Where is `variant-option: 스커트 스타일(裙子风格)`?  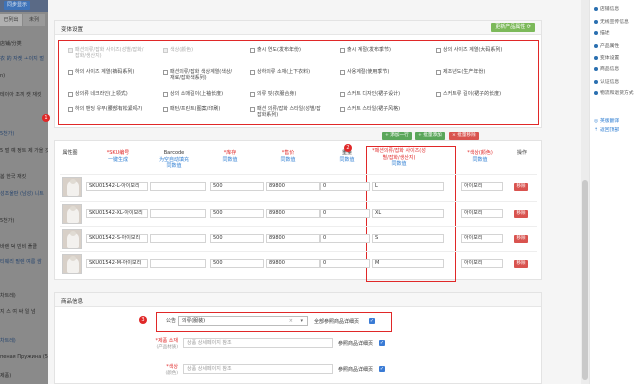 variant-option: 스커트 스타일(裙子风格) is located at coordinates (370, 109).